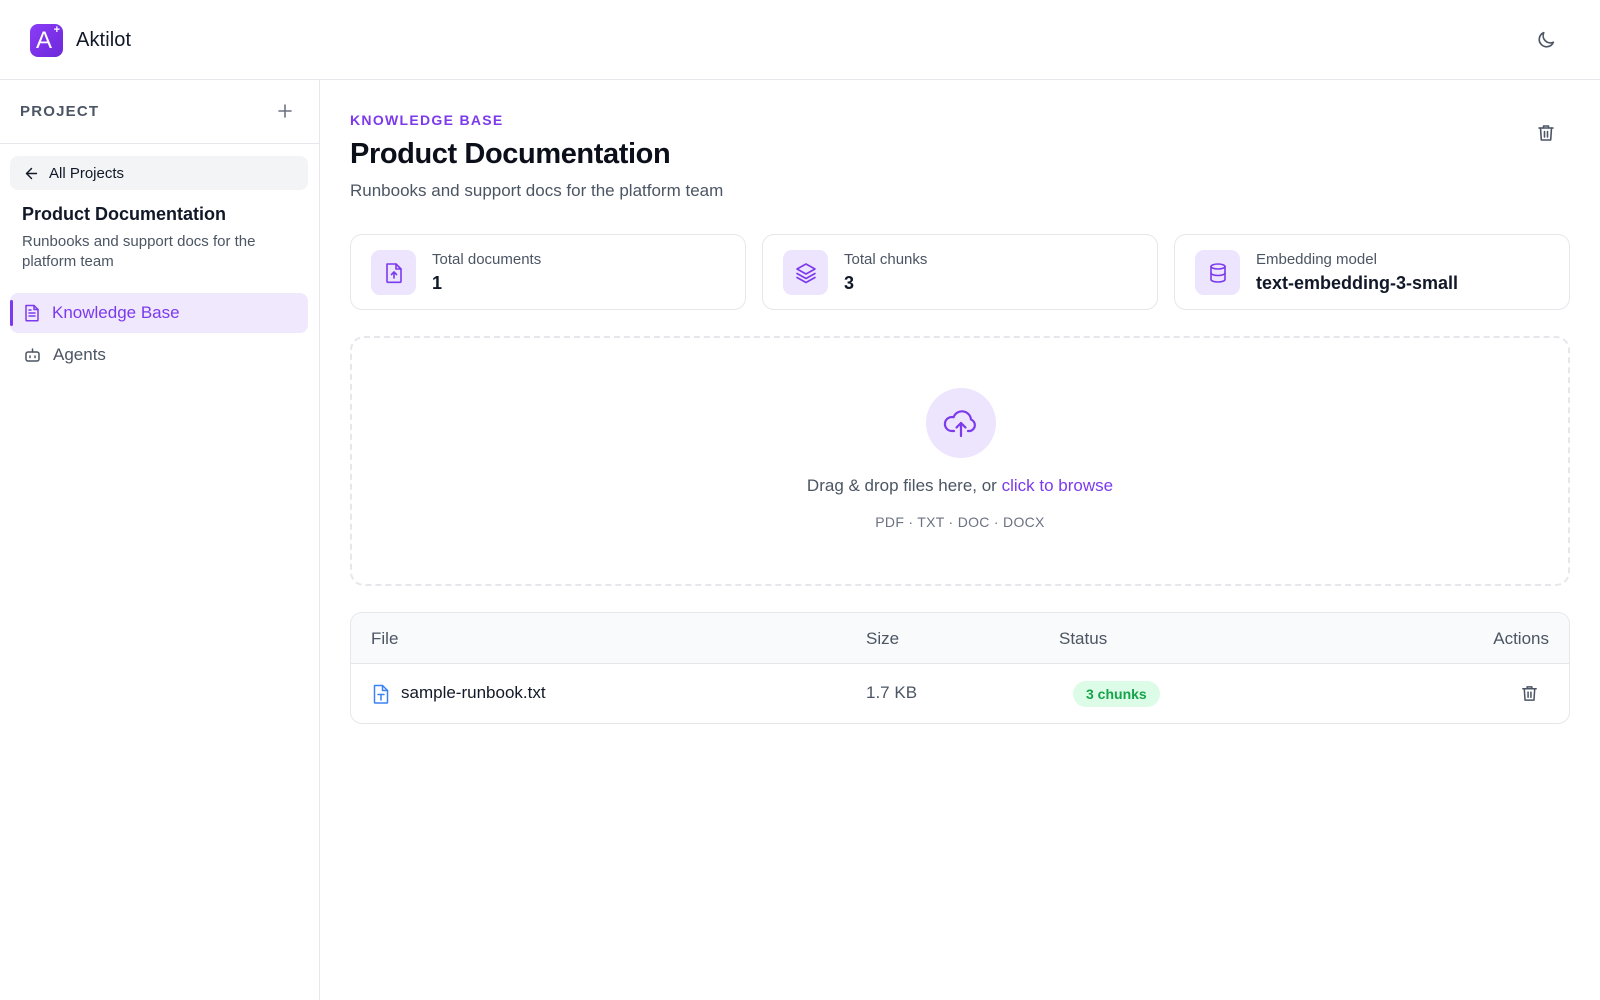 The width and height of the screenshot is (1600, 1000). Describe the element at coordinates (32, 313) in the screenshot. I see `document-icon` at that location.